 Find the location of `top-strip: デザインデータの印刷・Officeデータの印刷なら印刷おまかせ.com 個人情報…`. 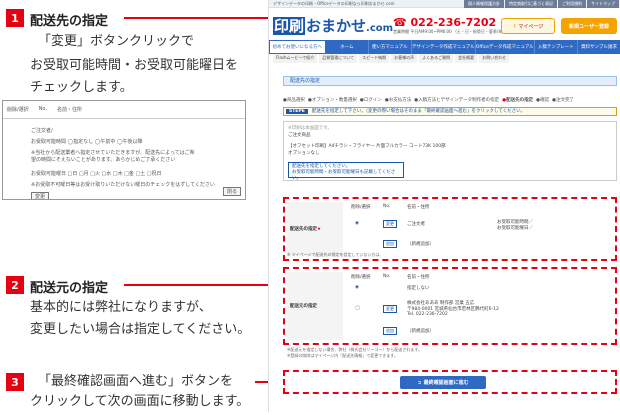

top-strip: デザインデータの印刷・Officeデータの印刷なら印刷おまかせ.com 個人情報… is located at coordinates (444, 4).